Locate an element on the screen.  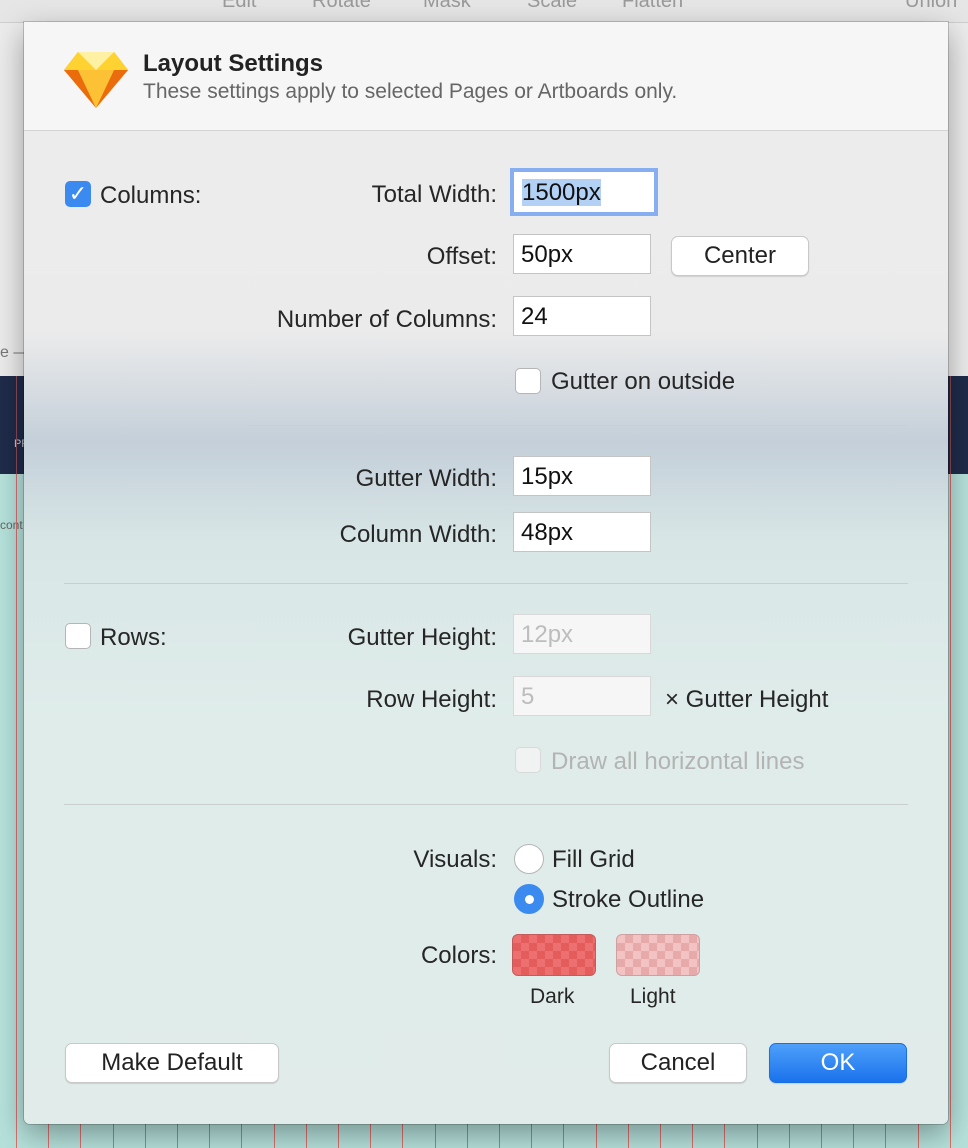
ok-button: OK is located at coordinates (838, 1063).